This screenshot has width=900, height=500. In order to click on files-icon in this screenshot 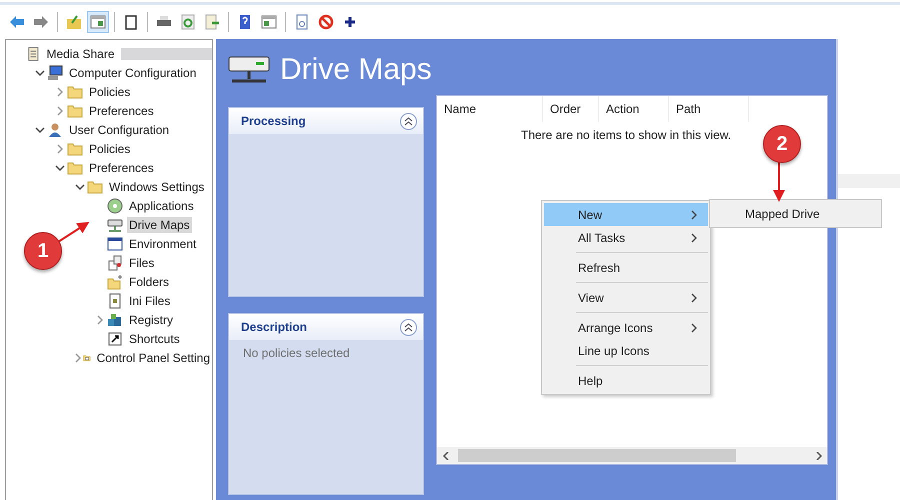, I will do `click(115, 262)`.